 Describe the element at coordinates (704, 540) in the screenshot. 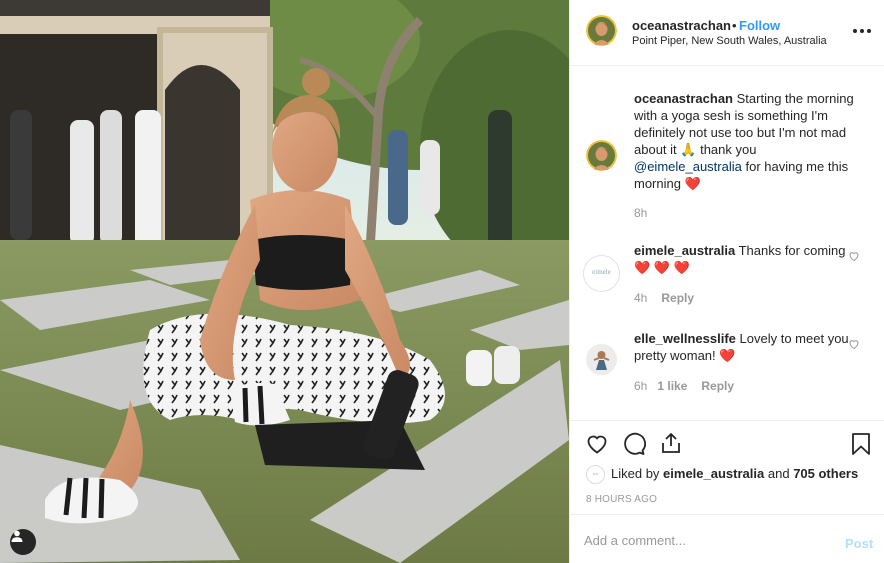

I see `add-comment-input` at that location.